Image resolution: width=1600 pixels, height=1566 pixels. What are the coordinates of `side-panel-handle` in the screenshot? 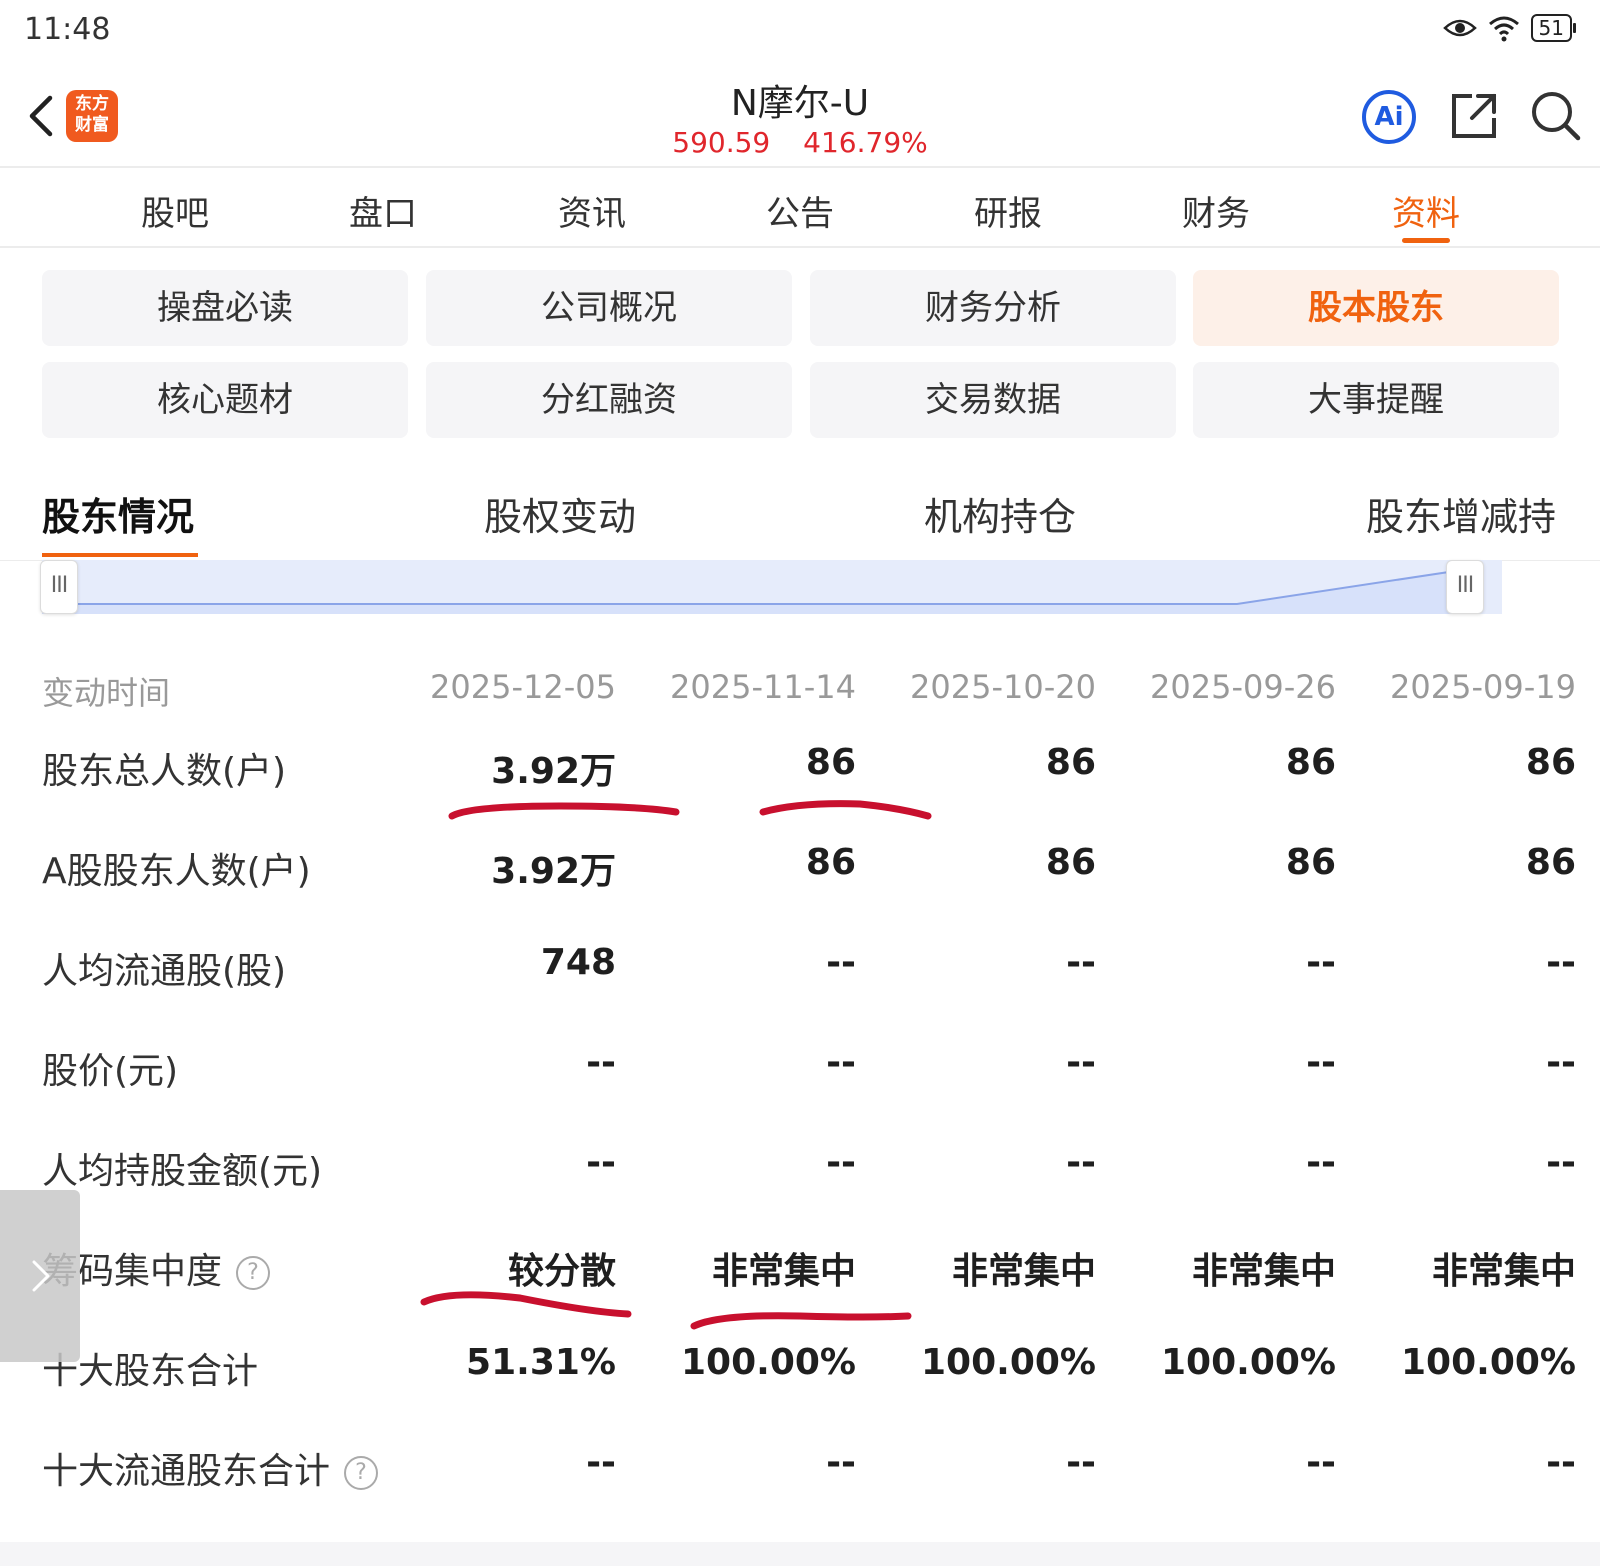 It's located at (40, 1276).